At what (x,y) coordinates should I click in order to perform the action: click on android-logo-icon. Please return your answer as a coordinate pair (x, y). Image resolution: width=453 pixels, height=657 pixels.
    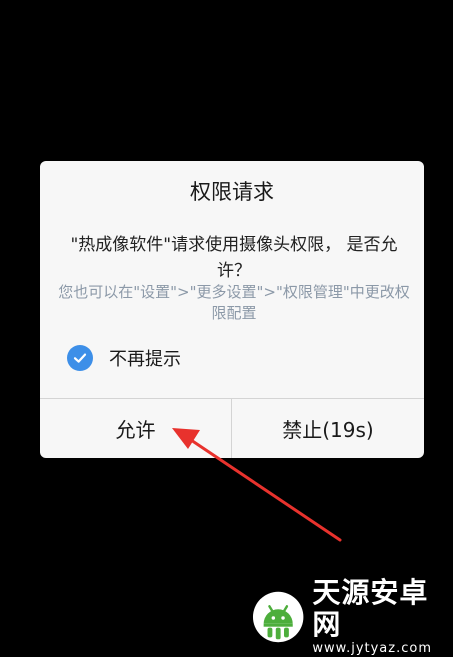
    Looking at the image, I should click on (278, 617).